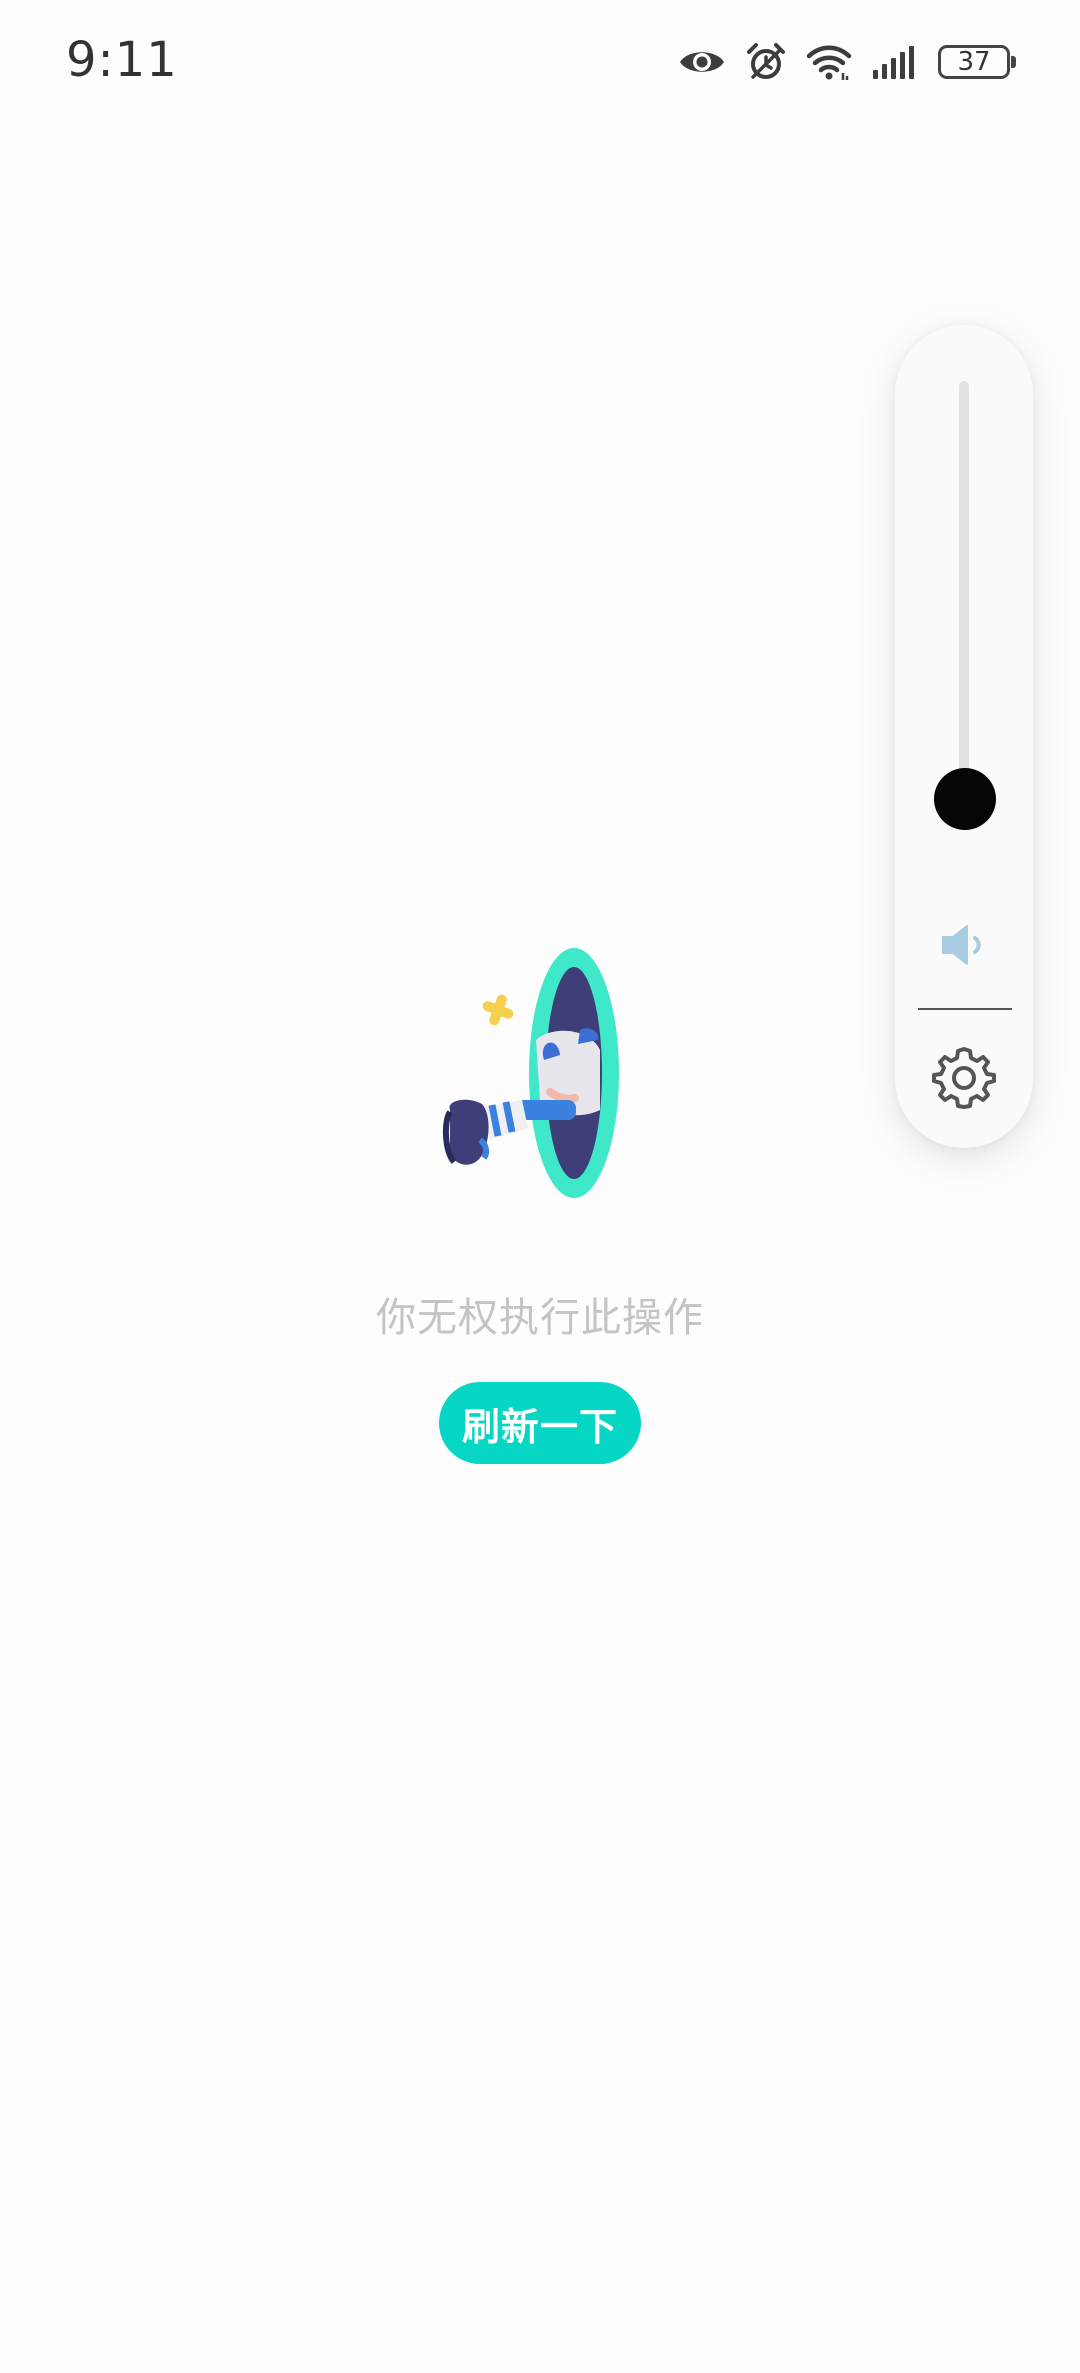  I want to click on battery-level: 37, so click(974, 62).